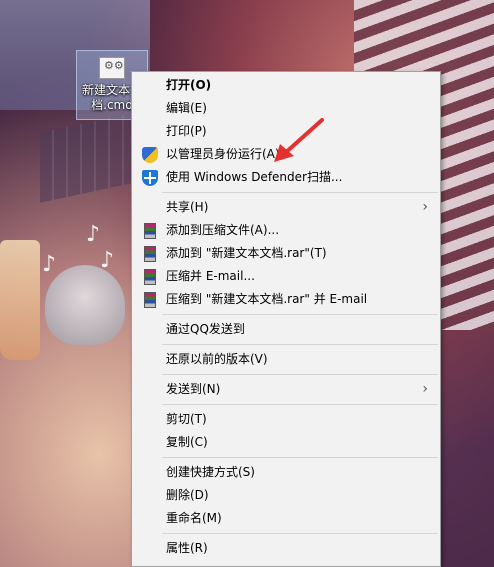 The height and width of the screenshot is (567, 494). Describe the element at coordinates (187, 207) in the screenshot. I see `menu-item-label: 共享(H)` at that location.